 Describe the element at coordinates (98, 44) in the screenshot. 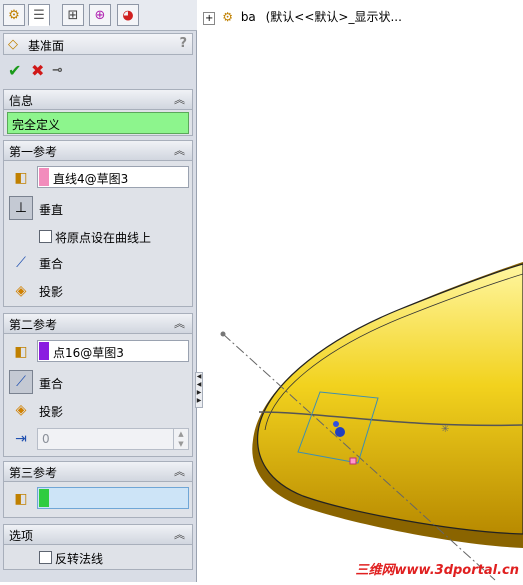

I see `panel-title-bar: ◇ 基准面 ?` at that location.